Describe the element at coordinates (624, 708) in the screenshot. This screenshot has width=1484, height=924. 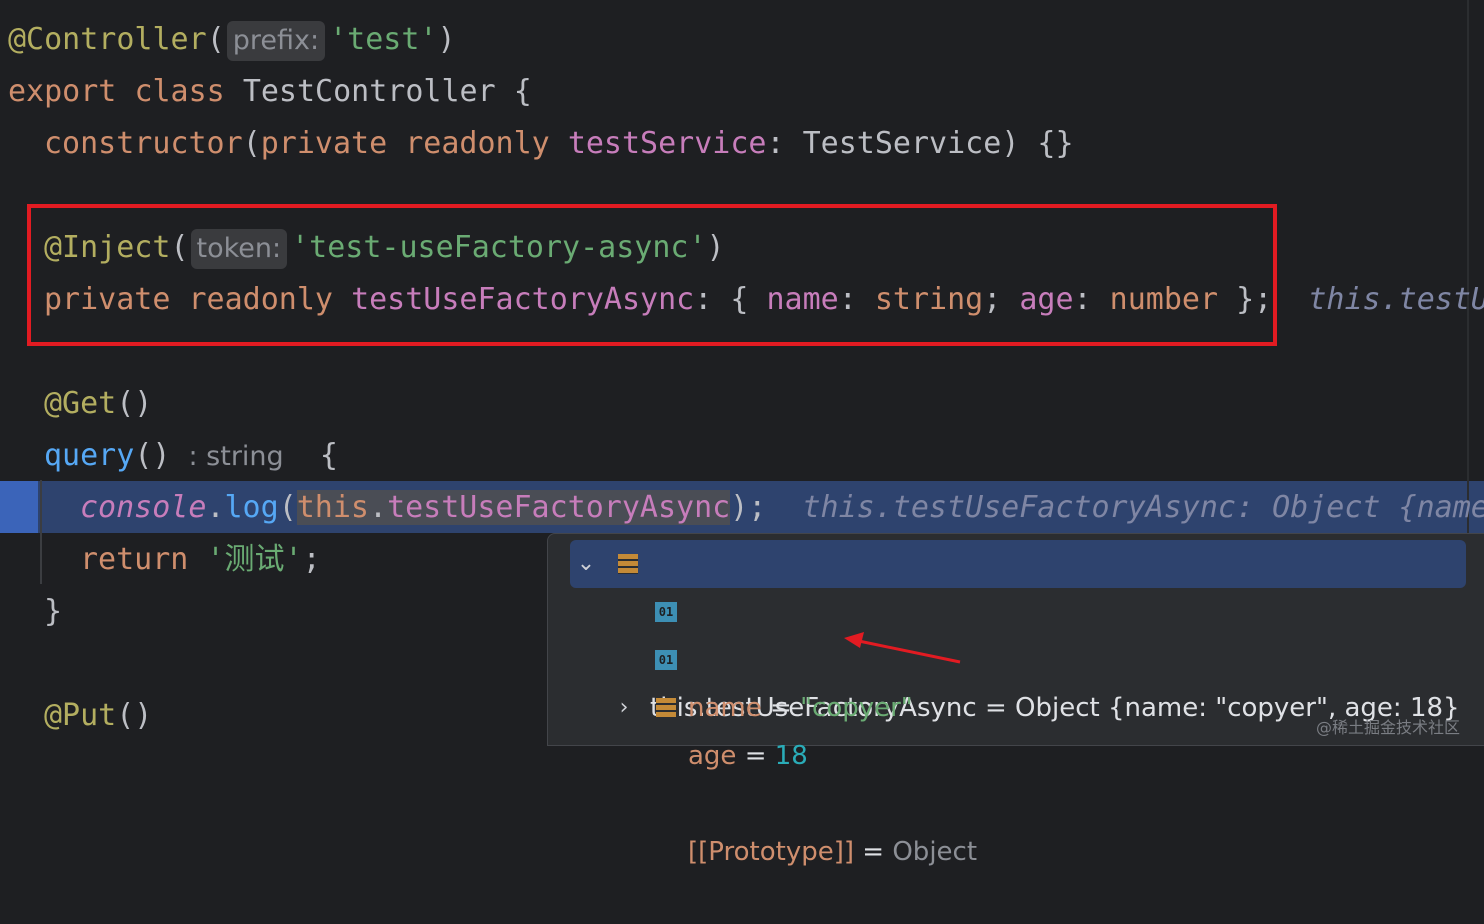
I see `chevron-right-icon: ›` at that location.